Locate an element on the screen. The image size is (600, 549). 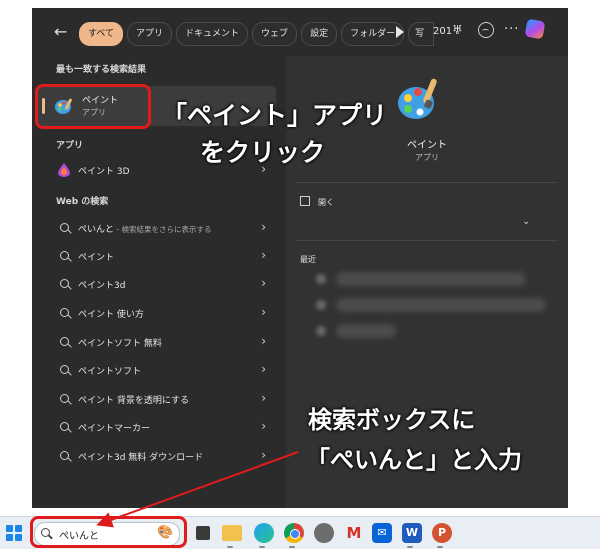
highlight-paint-result is located at coordinates (93, 106).